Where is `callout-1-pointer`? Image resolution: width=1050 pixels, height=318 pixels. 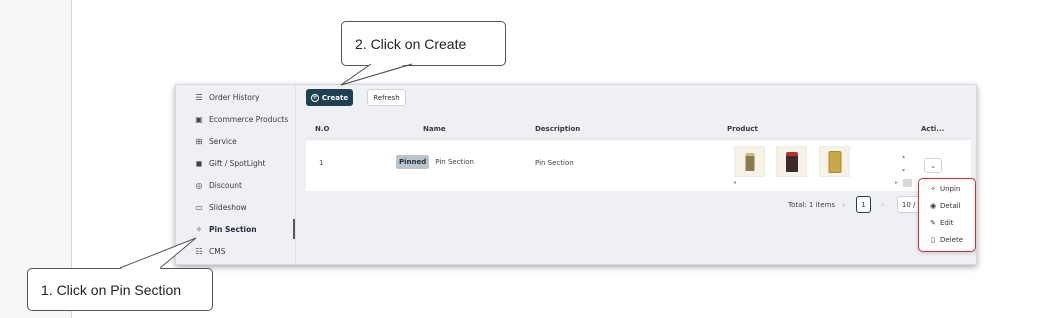
callout-1-pointer is located at coordinates (158, 253).